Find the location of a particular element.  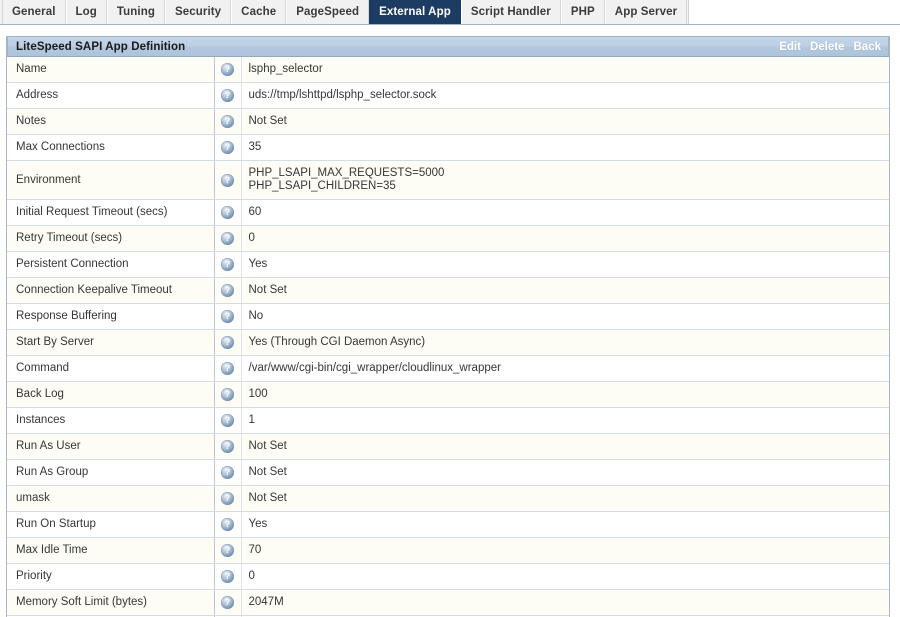

tab-script-handler: Script Handler is located at coordinates (510, 12).